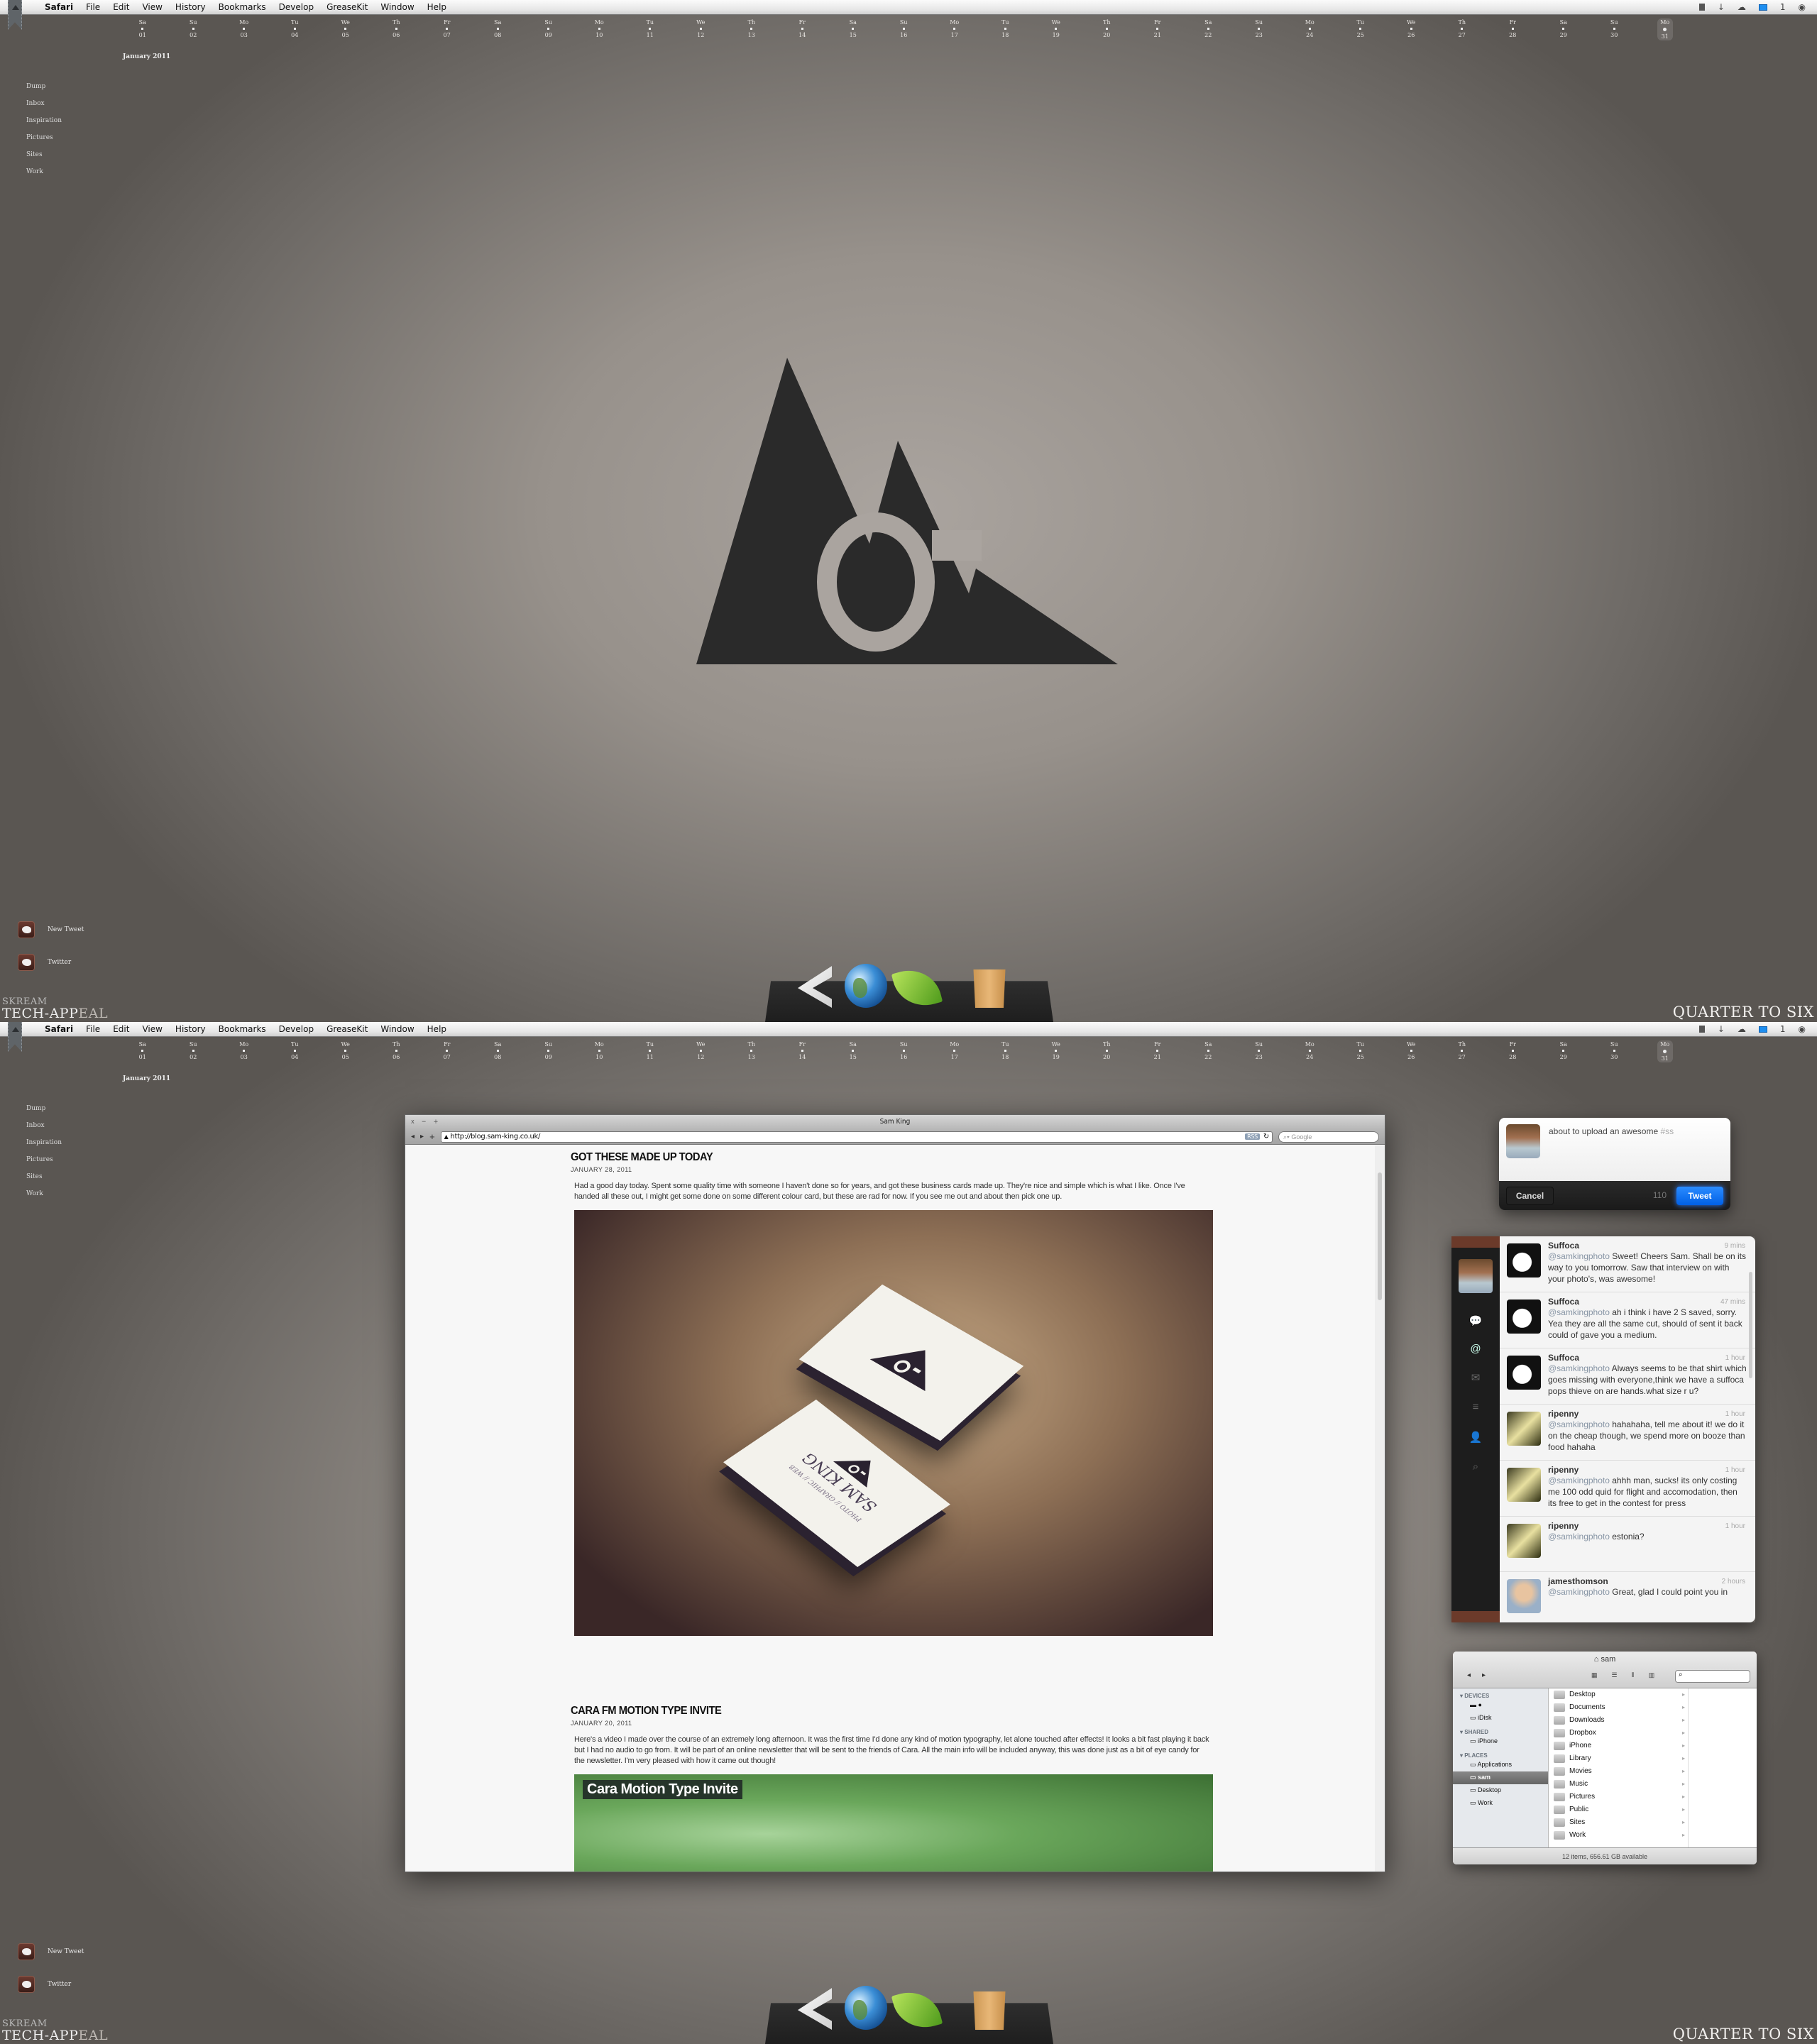 Image resolution: width=1817 pixels, height=2044 pixels. What do you see at coordinates (1647, 1246) in the screenshot?
I see `tweet-author: Suffoca` at bounding box center [1647, 1246].